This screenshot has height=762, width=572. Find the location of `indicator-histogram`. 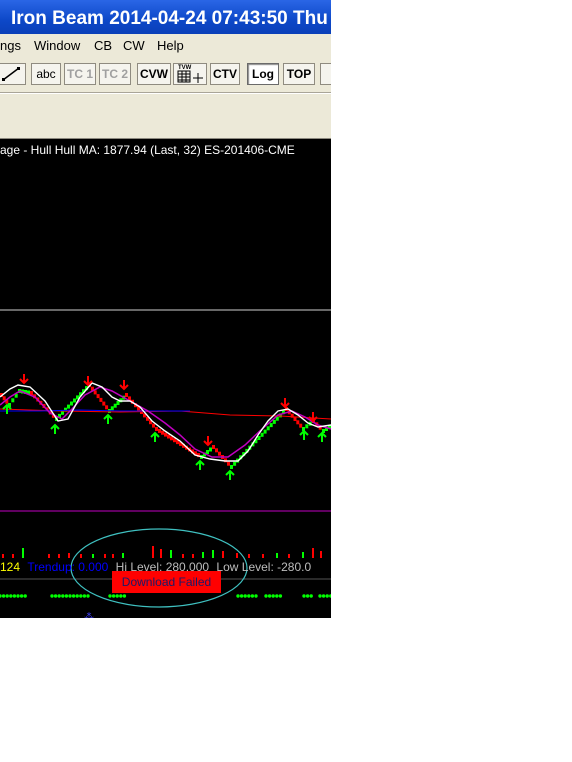

indicator-histogram is located at coordinates (162, 552).